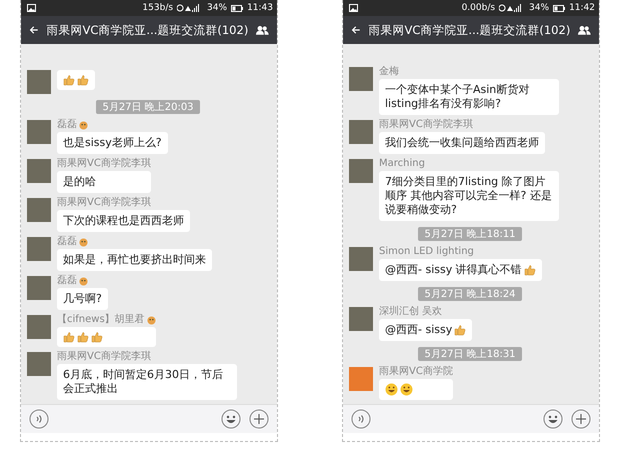 The height and width of the screenshot is (449, 618). I want to click on sender-name: 深圳汇创 吴欢, so click(410, 312).